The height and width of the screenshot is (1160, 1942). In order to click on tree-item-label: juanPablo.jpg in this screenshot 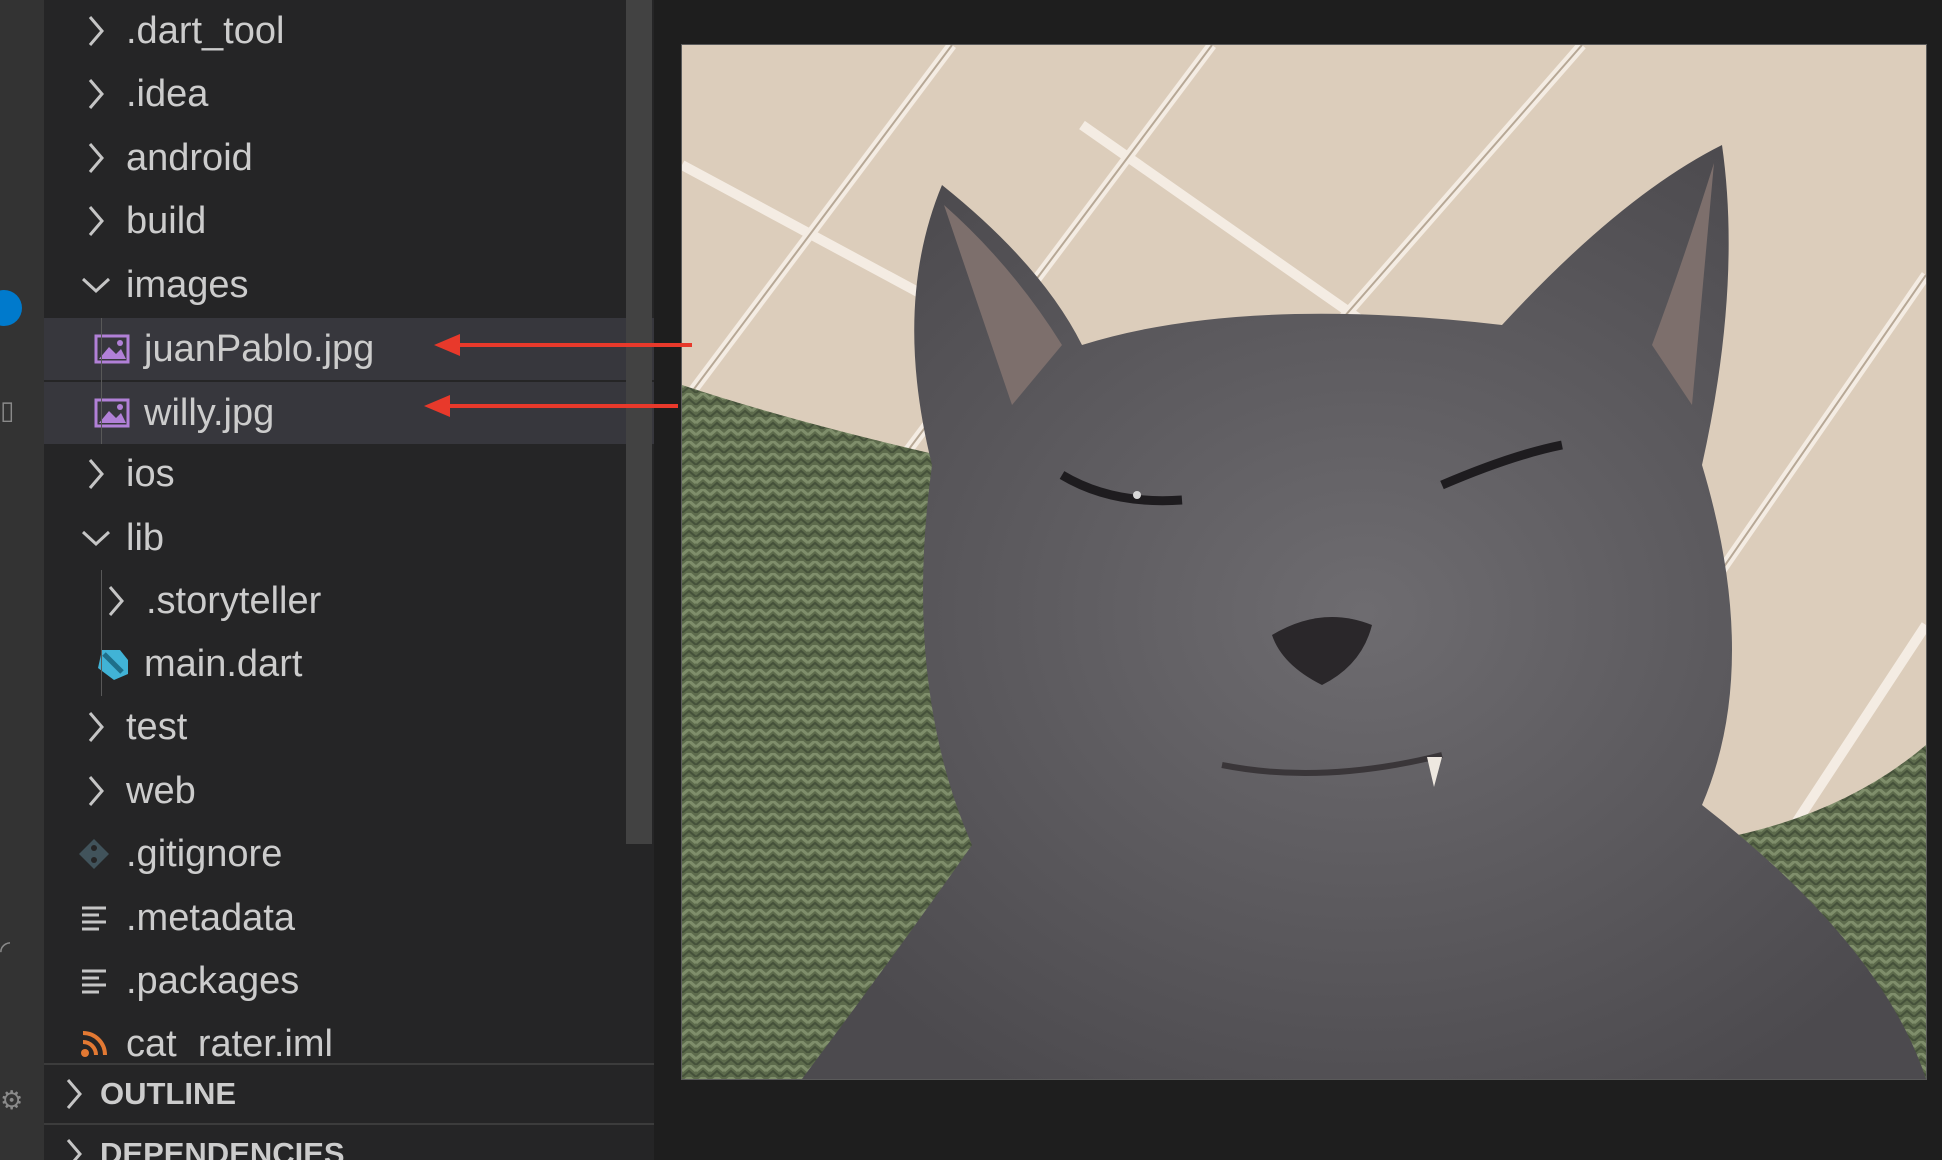, I will do `click(259, 348)`.